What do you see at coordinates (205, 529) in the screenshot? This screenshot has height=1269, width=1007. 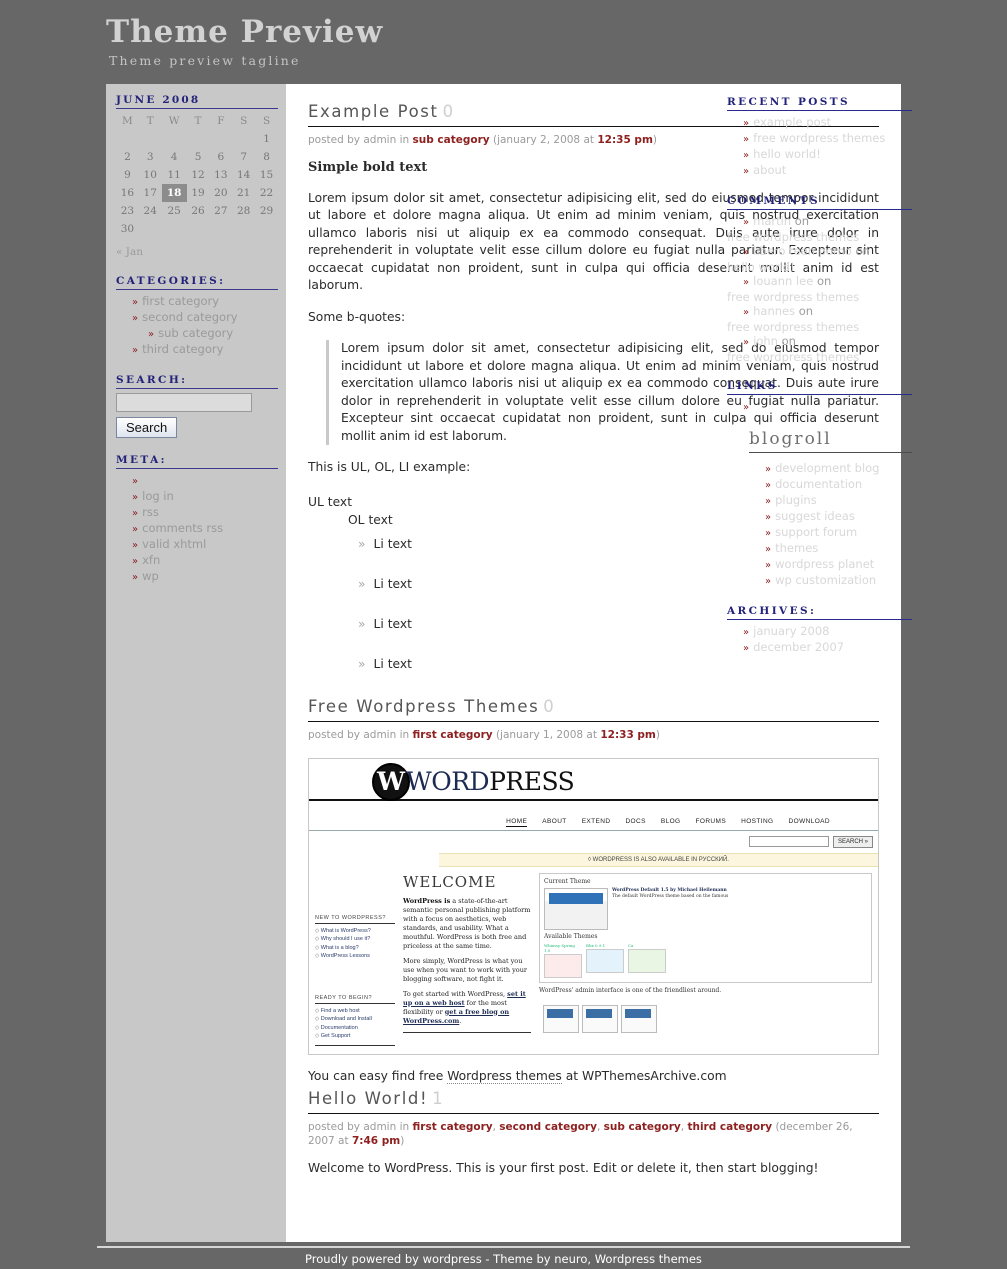 I see `list-item: » comments rss` at bounding box center [205, 529].